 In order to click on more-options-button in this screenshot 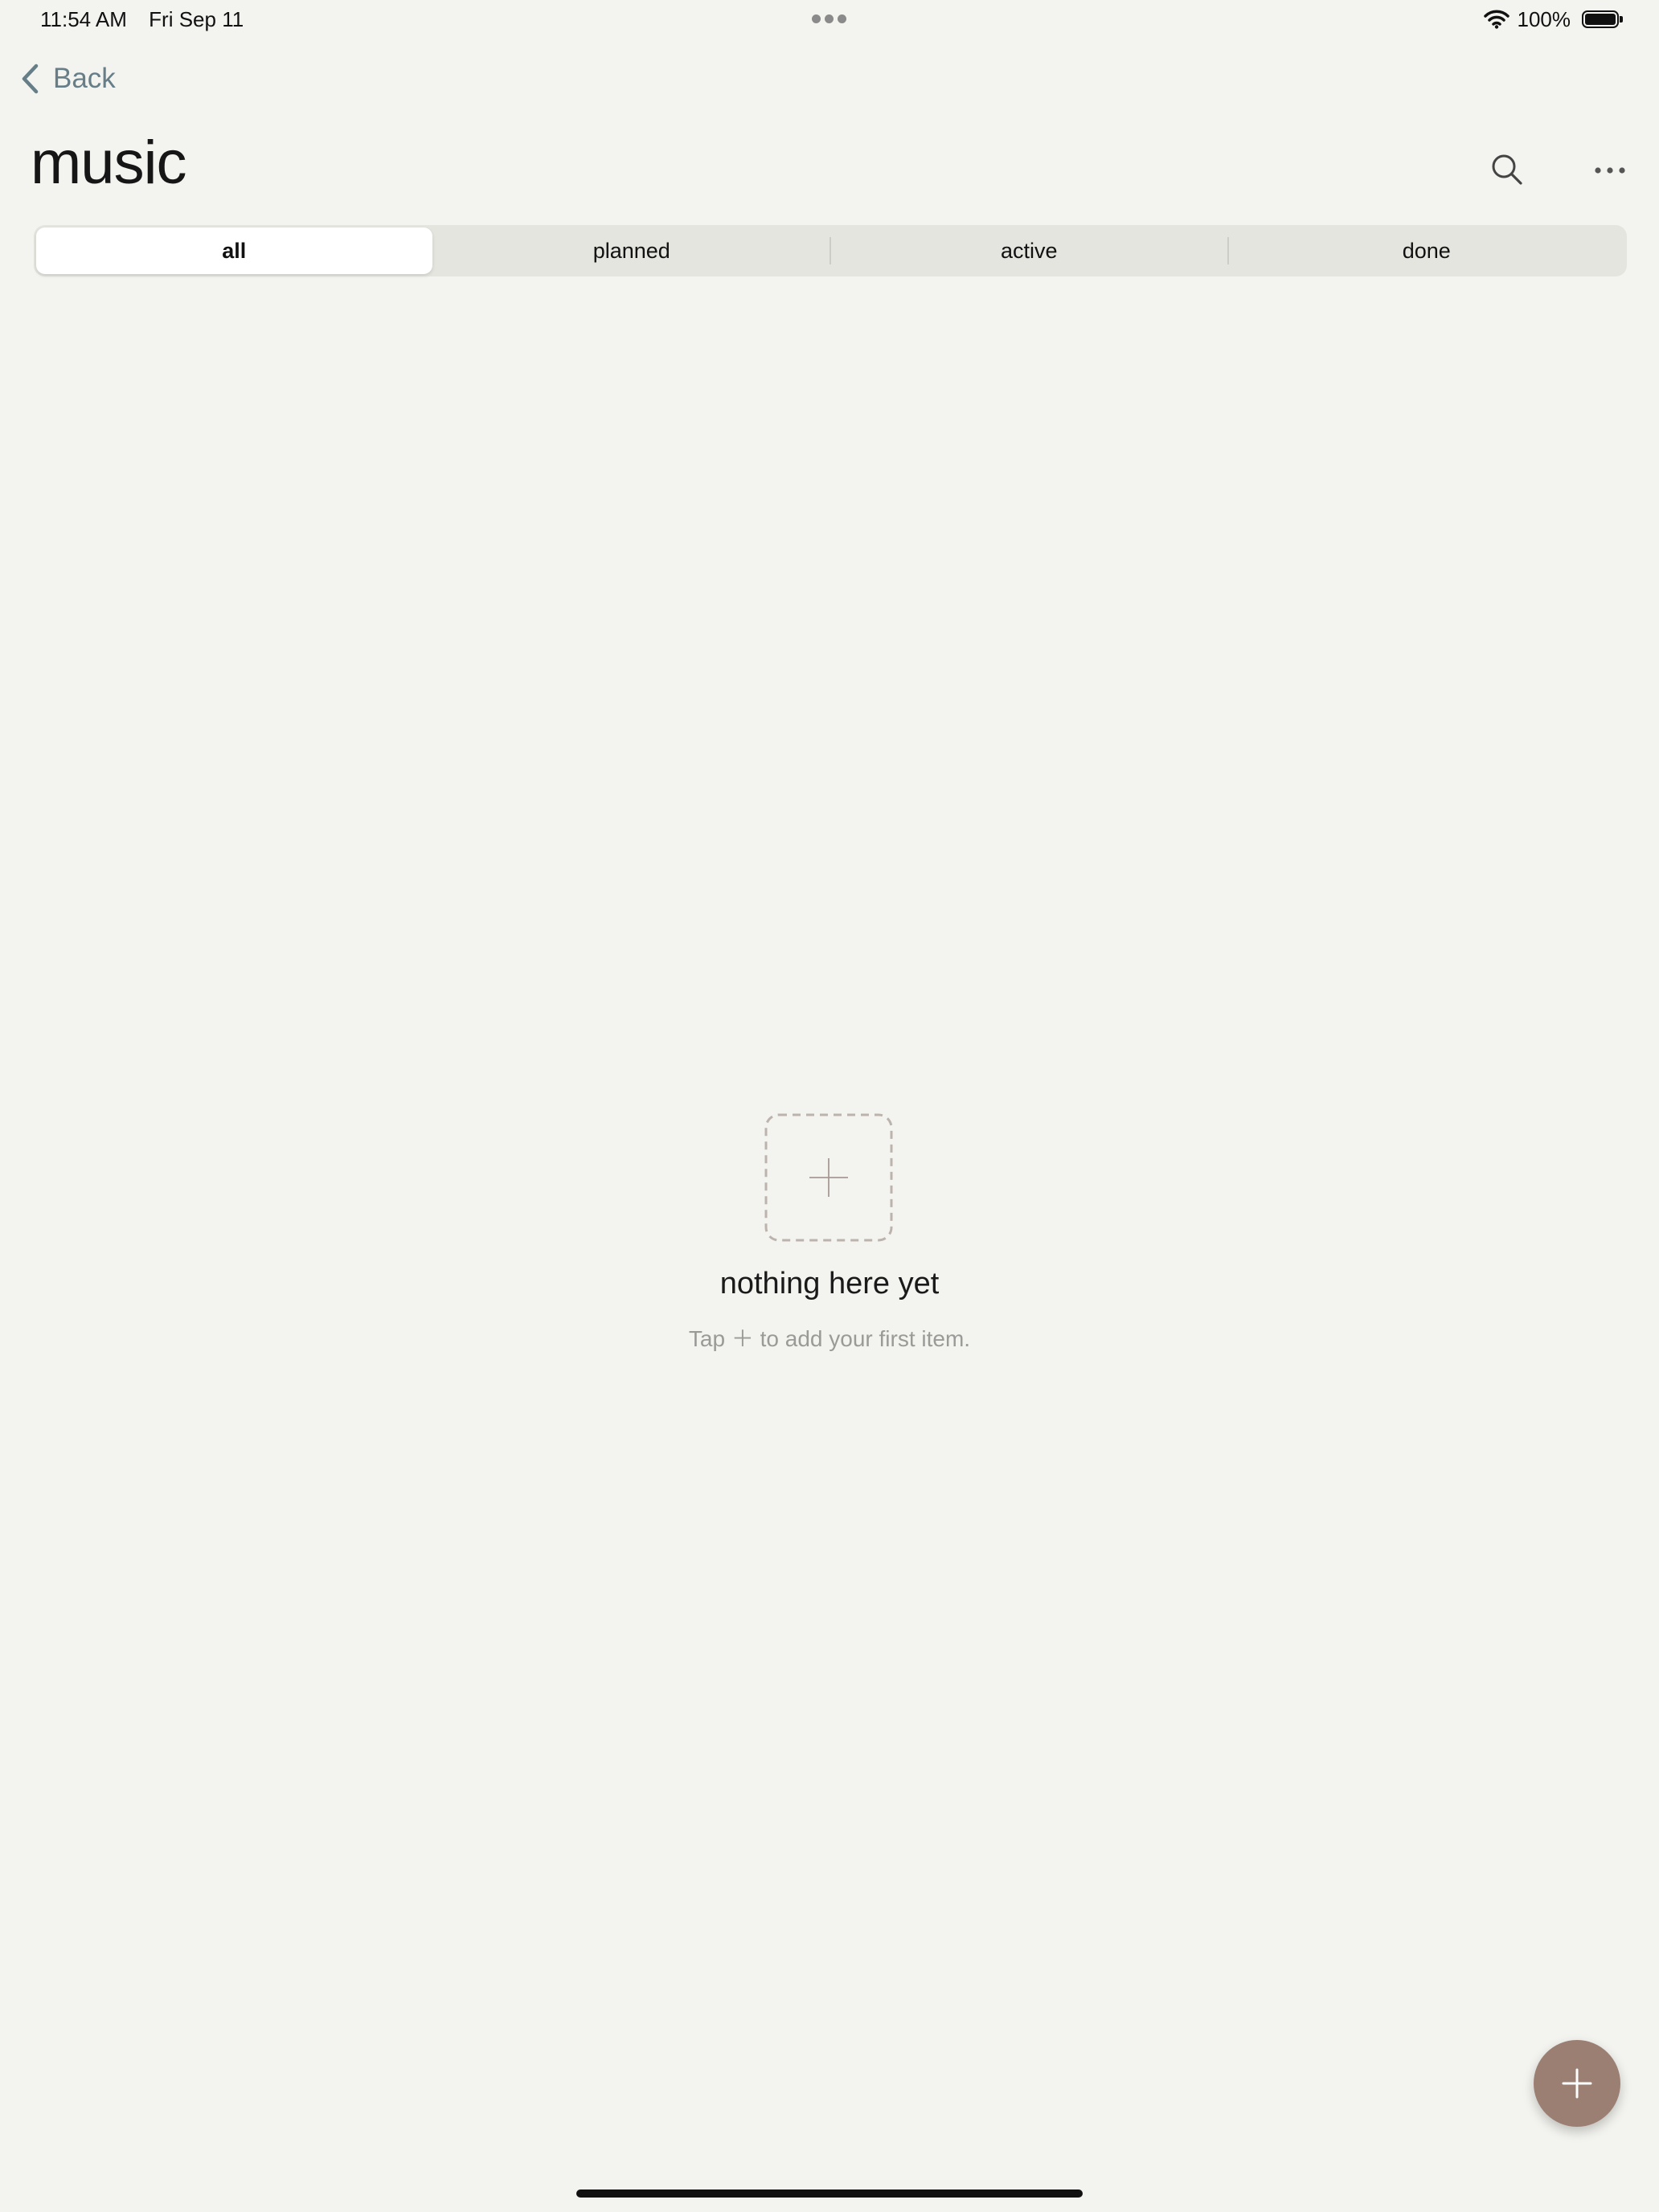, I will do `click(1610, 170)`.